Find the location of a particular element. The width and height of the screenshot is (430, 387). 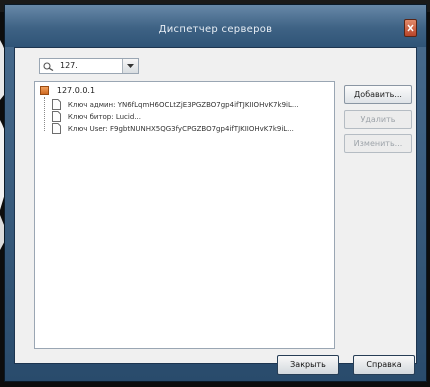

server-select-dropdown-button is located at coordinates (130, 66).